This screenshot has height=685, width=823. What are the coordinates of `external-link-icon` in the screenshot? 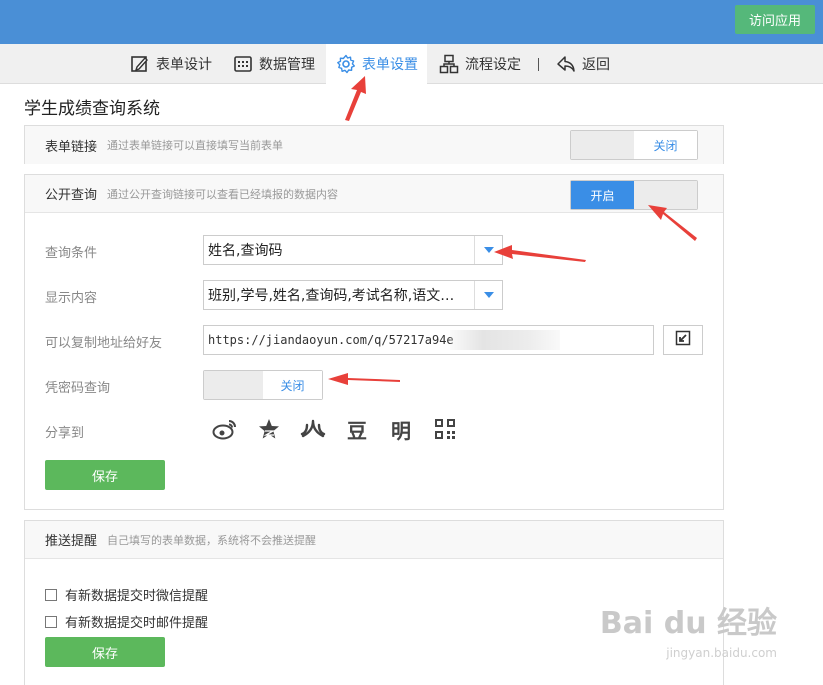 It's located at (683, 340).